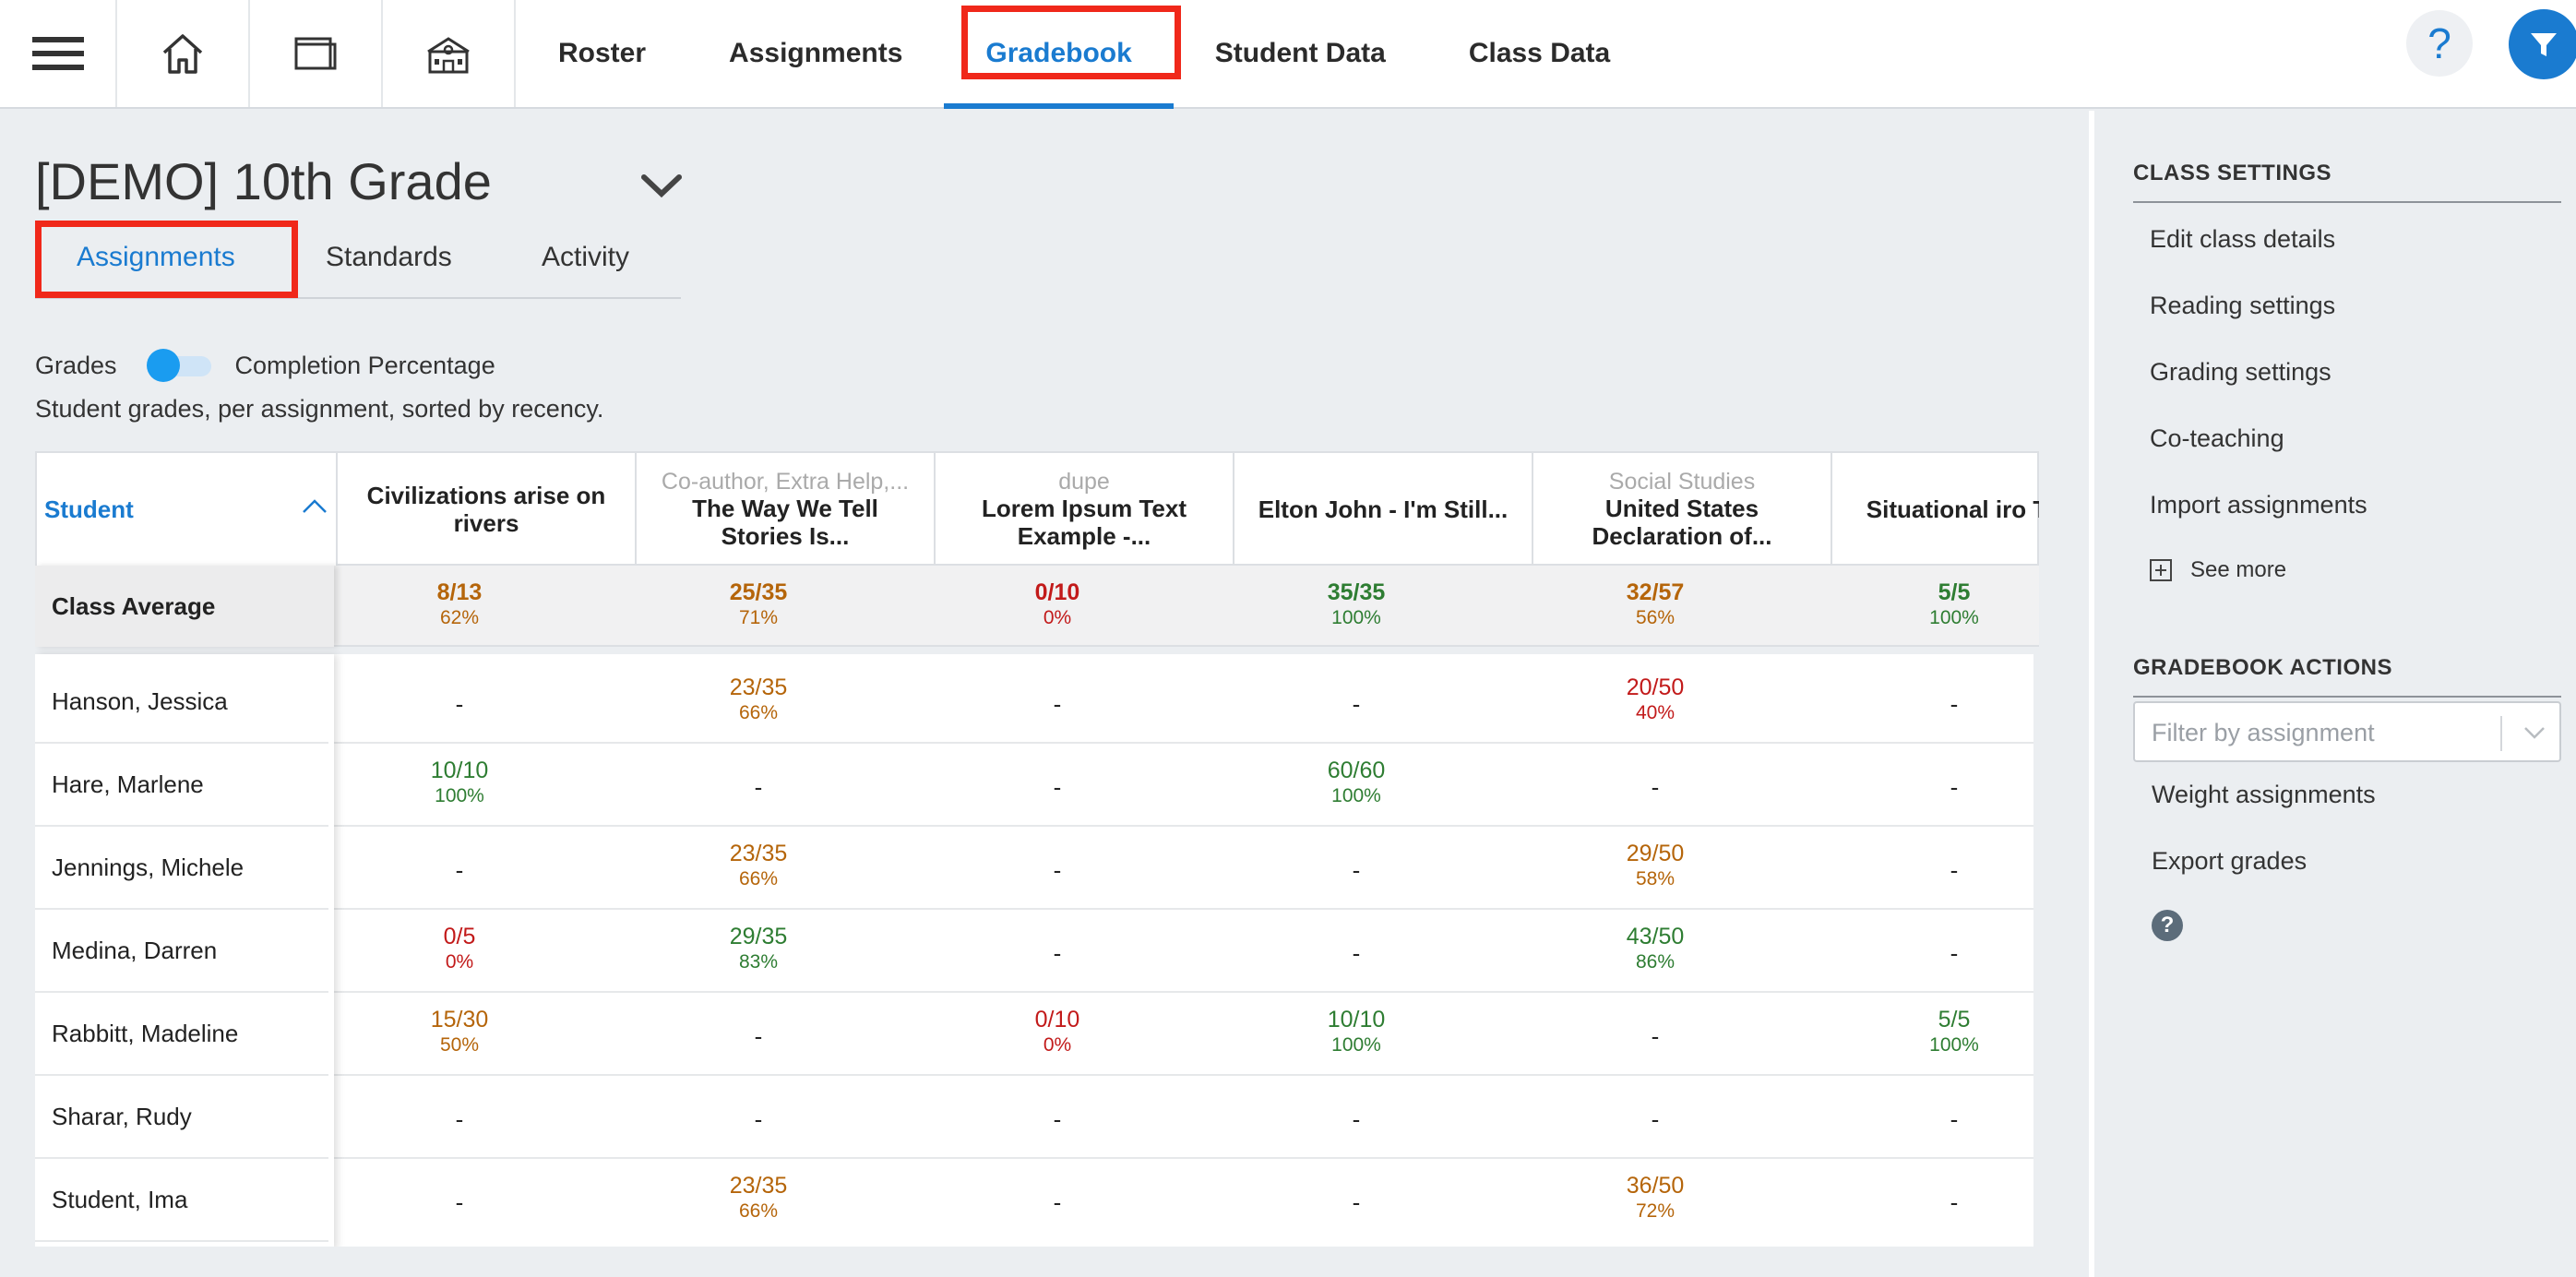  Describe the element at coordinates (1655, 713) in the screenshot. I see `grade-percent: 40%` at that location.